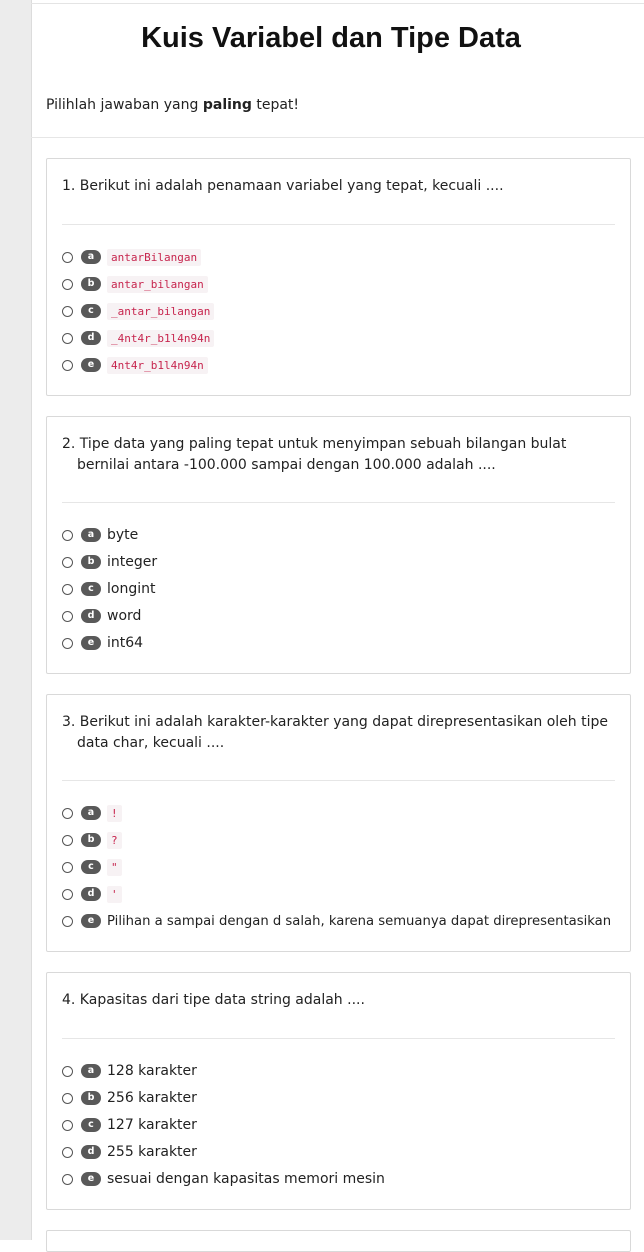  Describe the element at coordinates (152, 1071) in the screenshot. I see `option-text: 128 karakter` at that location.